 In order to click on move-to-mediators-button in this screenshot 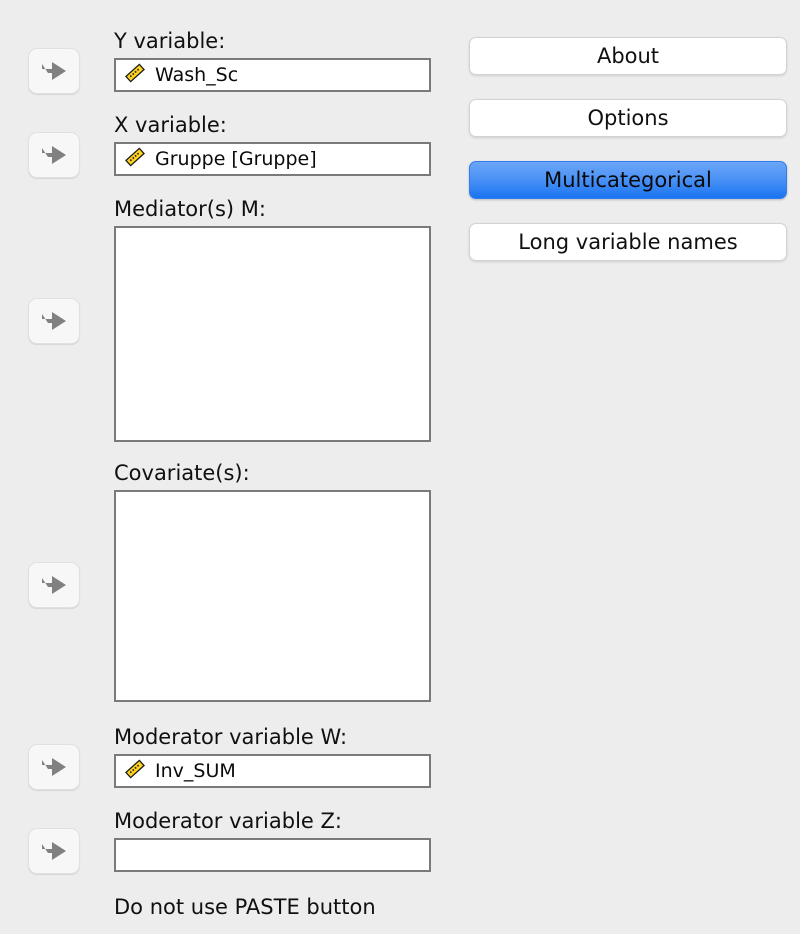, I will do `click(54, 321)`.